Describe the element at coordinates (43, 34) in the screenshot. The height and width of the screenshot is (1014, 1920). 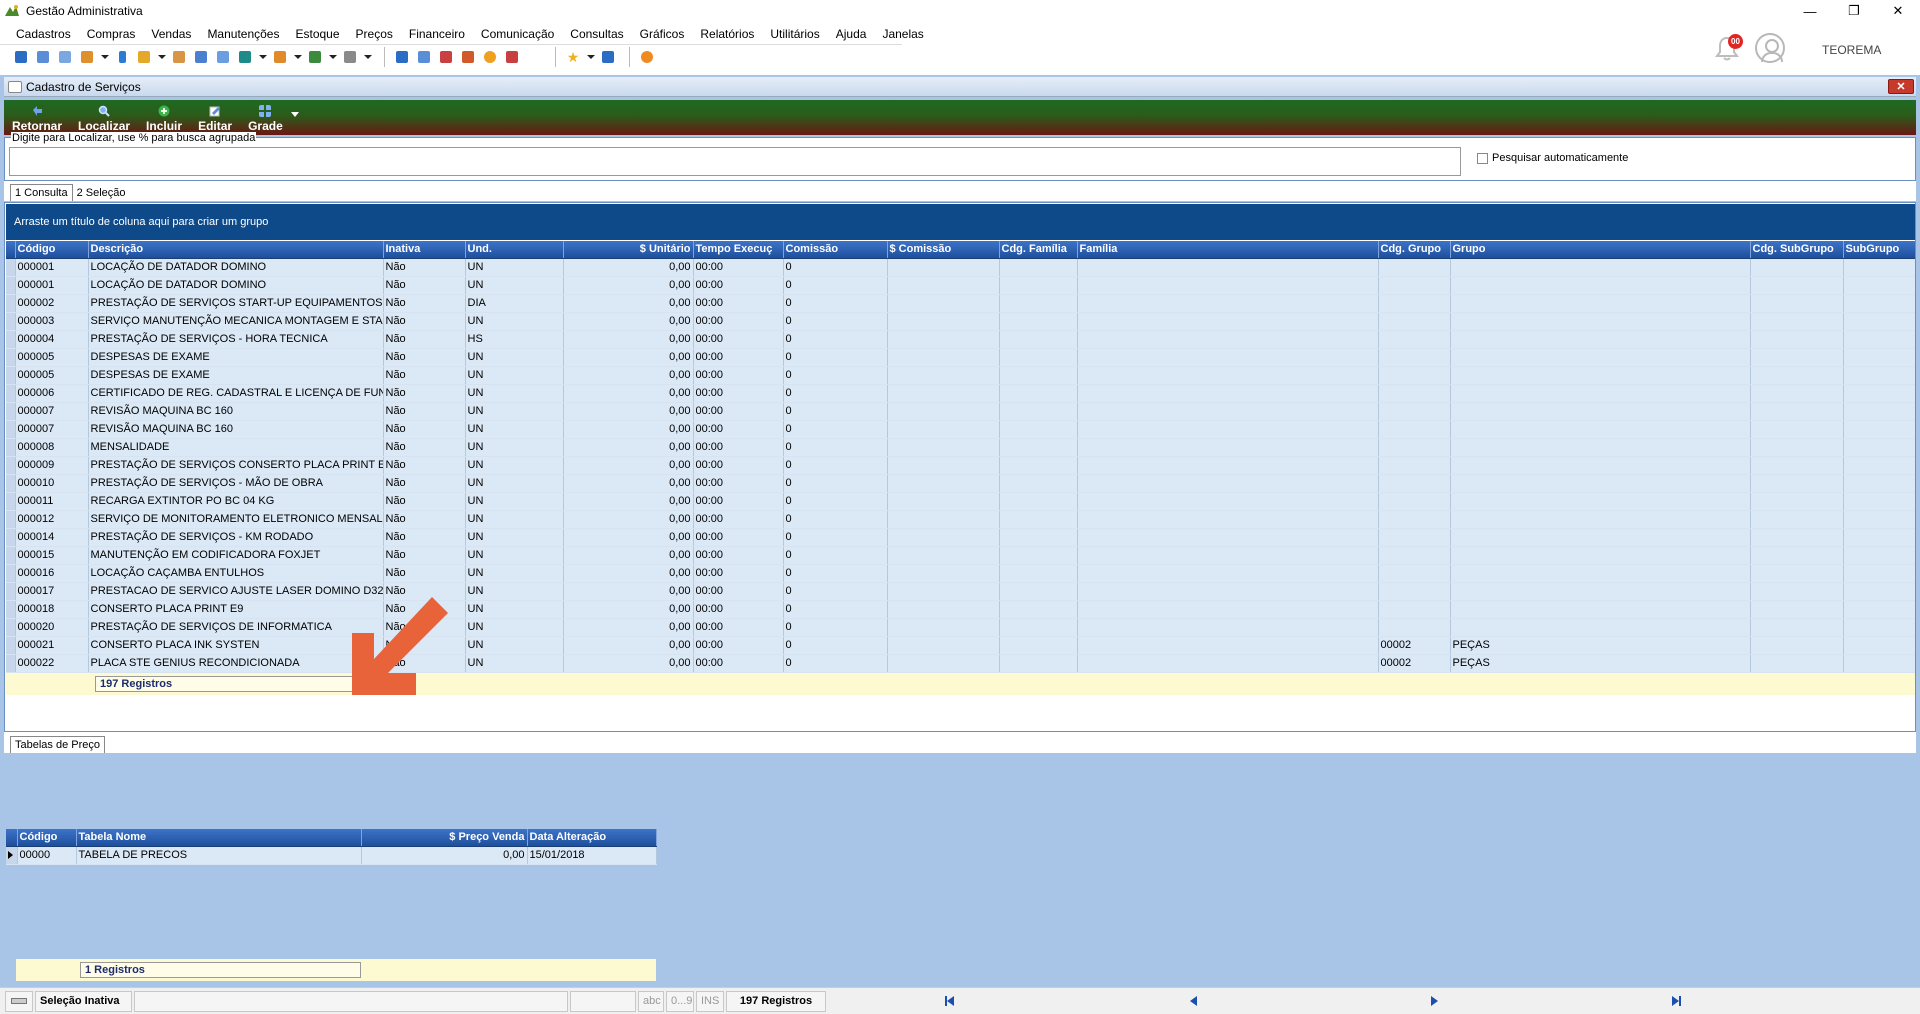
I see `menu-item-0: Cadastros` at that location.